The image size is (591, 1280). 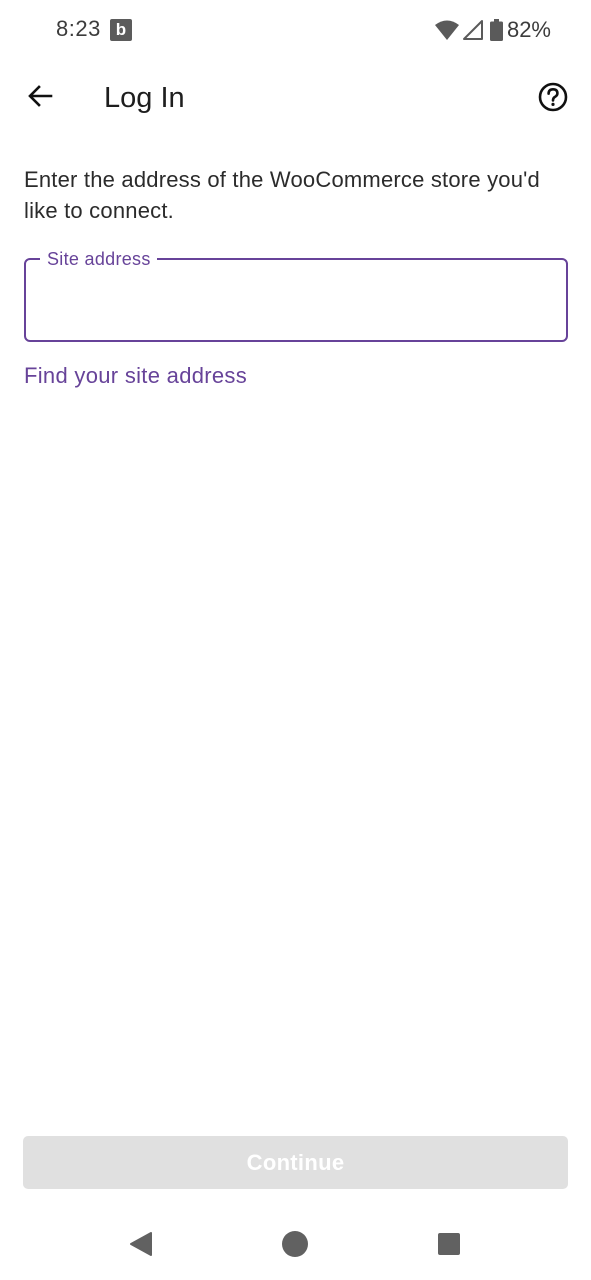 What do you see at coordinates (78, 28) in the screenshot?
I see `status-time: 8:23` at bounding box center [78, 28].